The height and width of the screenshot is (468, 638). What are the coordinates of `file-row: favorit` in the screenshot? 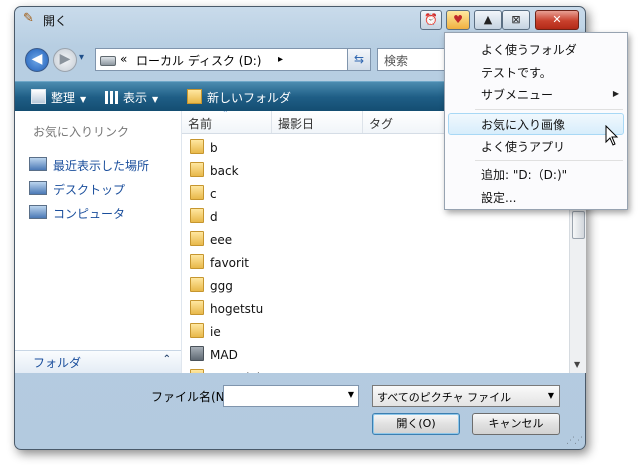 It's located at (219, 262).